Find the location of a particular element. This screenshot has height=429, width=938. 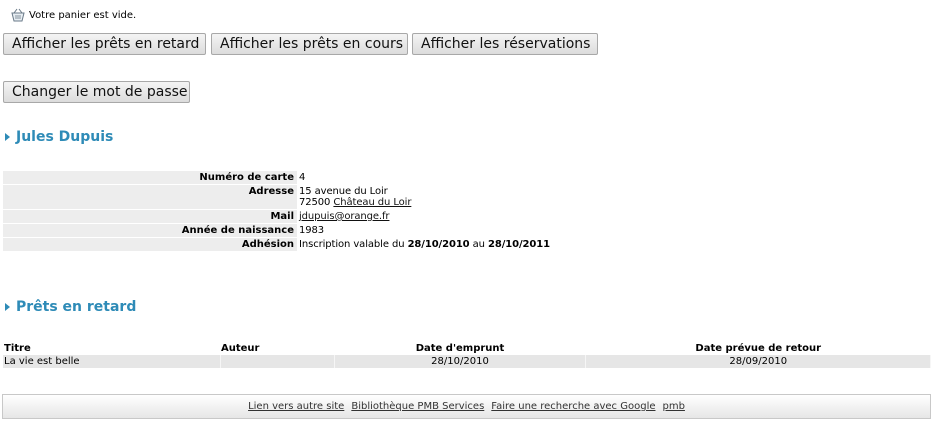

show-late-loans-button: Afficher les prêts en retard is located at coordinates (104, 44).